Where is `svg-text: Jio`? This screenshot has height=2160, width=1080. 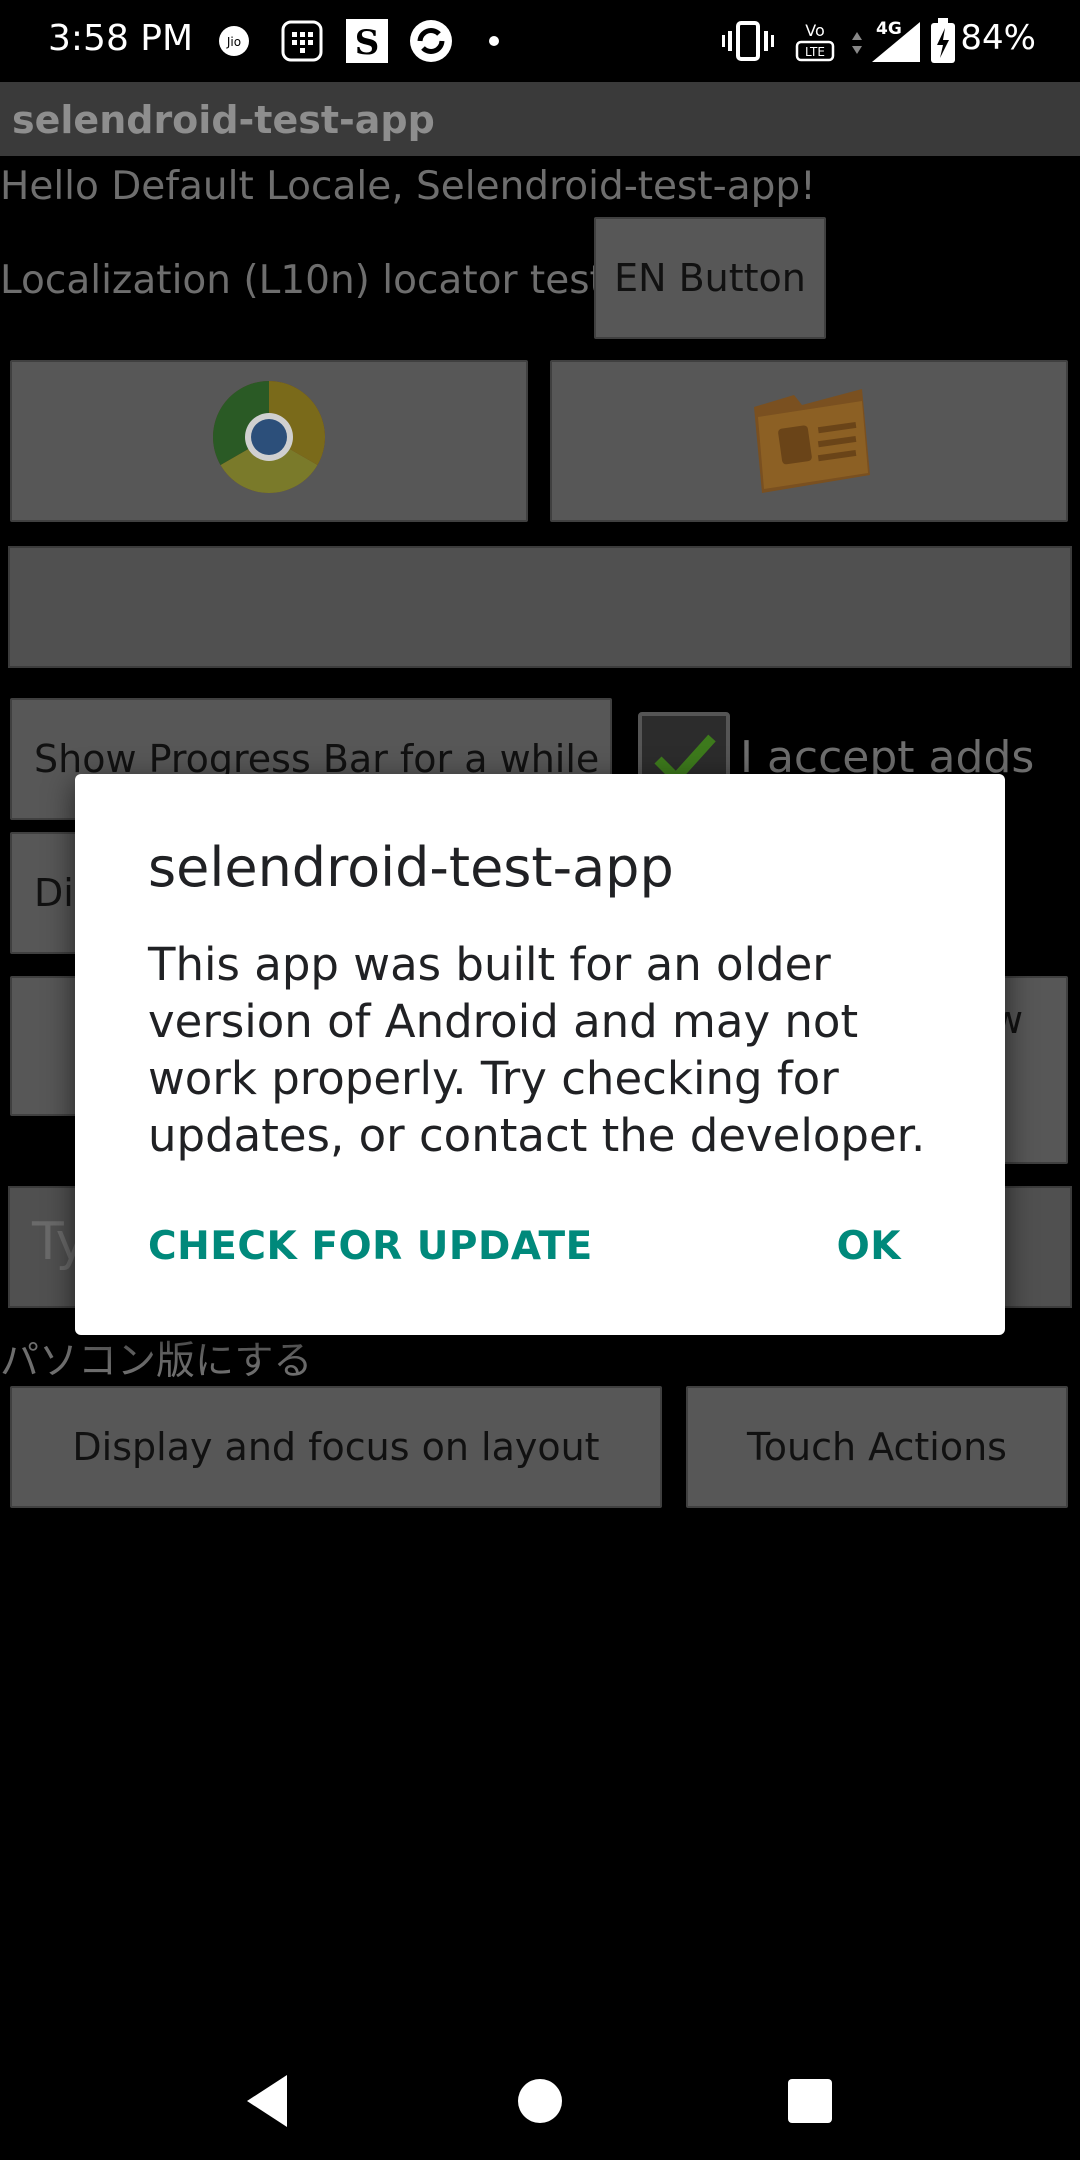
svg-text: Jio is located at coordinates (233, 42).